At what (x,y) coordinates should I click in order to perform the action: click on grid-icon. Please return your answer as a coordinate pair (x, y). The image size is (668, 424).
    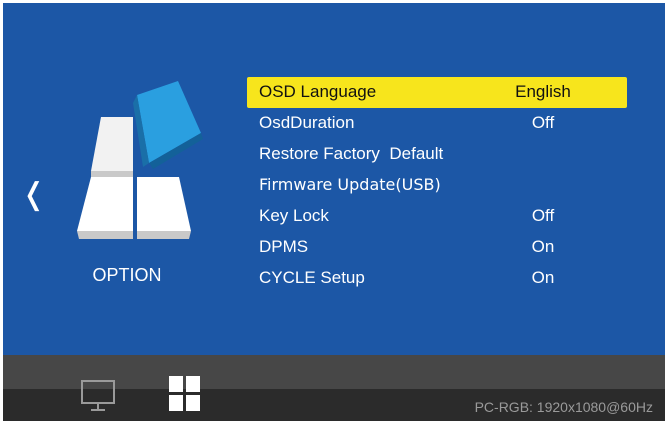
    Looking at the image, I should click on (185, 395).